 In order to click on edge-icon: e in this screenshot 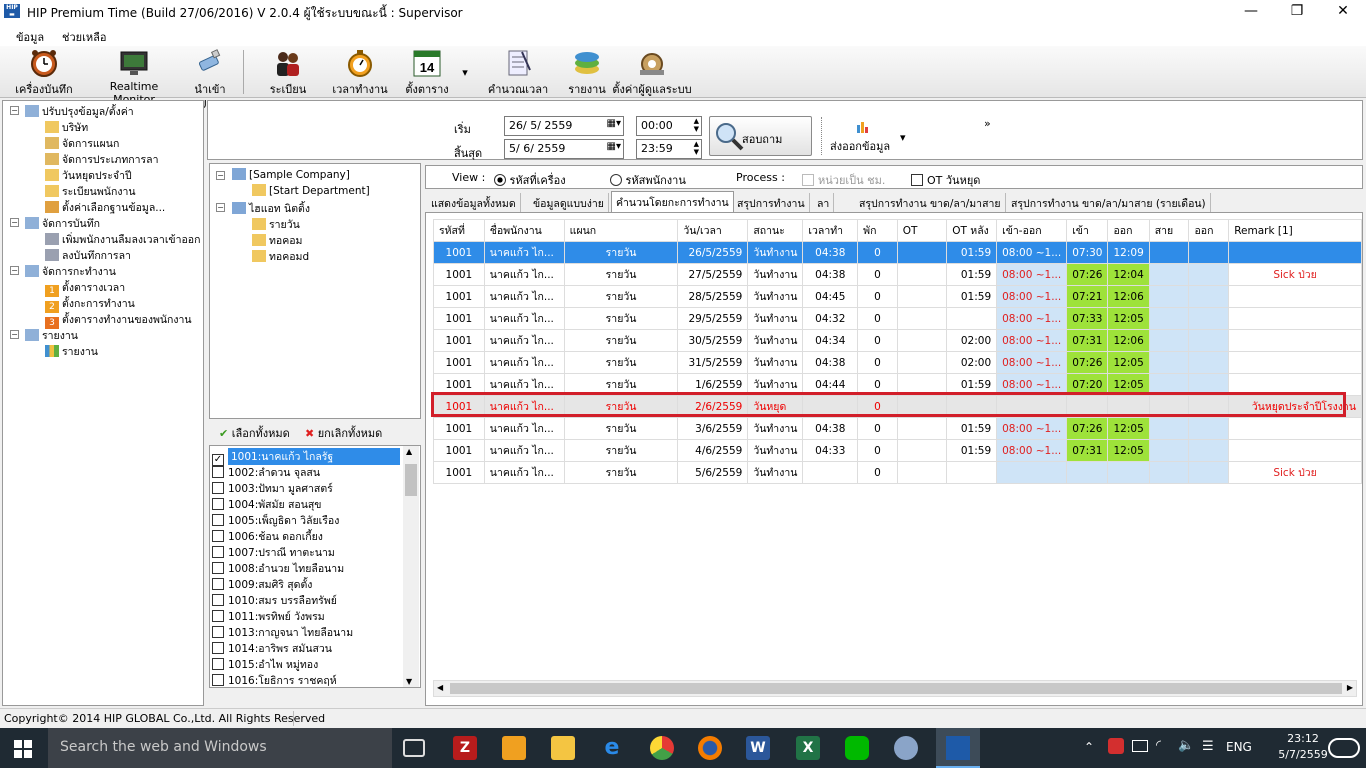, I will do `click(612, 748)`.